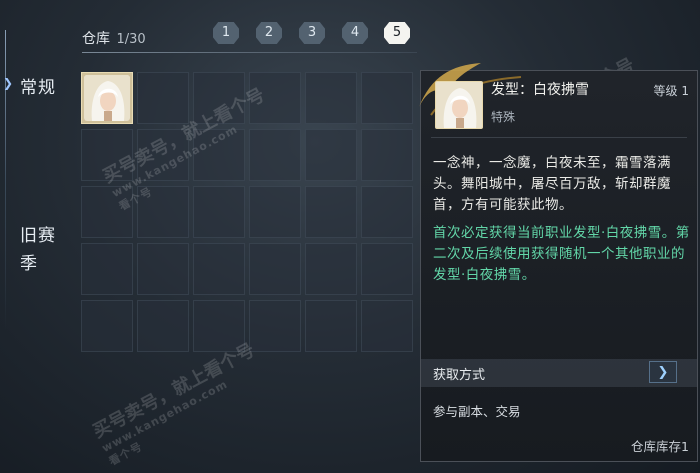  What do you see at coordinates (459, 375) in the screenshot?
I see `source-label: 获取方式` at bounding box center [459, 375].